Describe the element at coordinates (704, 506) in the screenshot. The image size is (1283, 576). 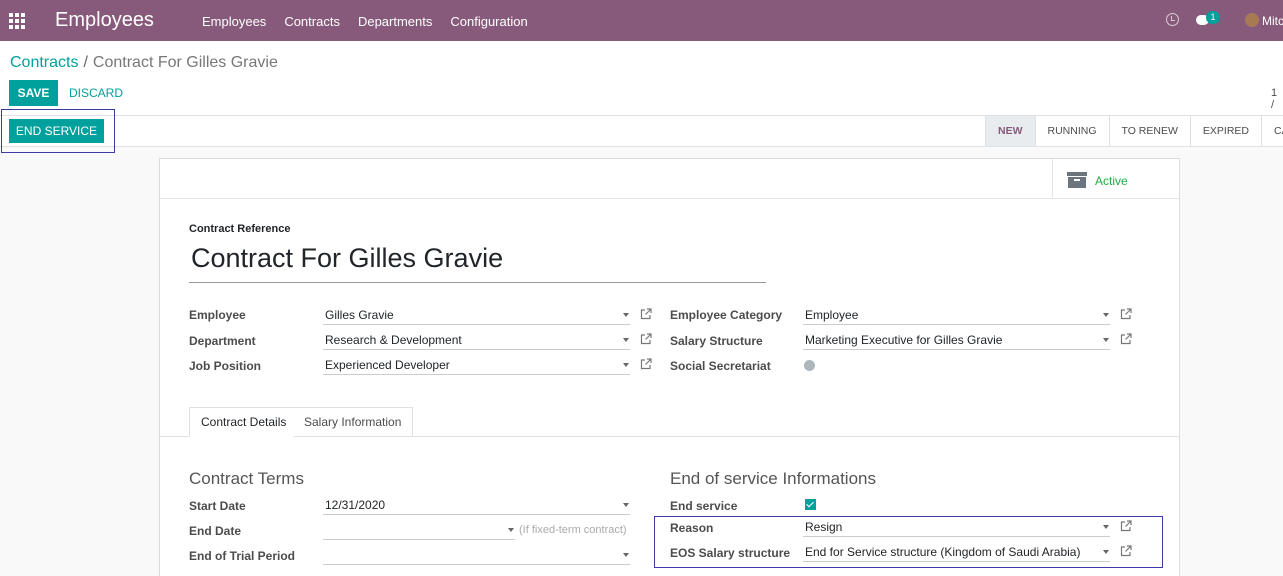
I see `end-service-label: End service` at that location.